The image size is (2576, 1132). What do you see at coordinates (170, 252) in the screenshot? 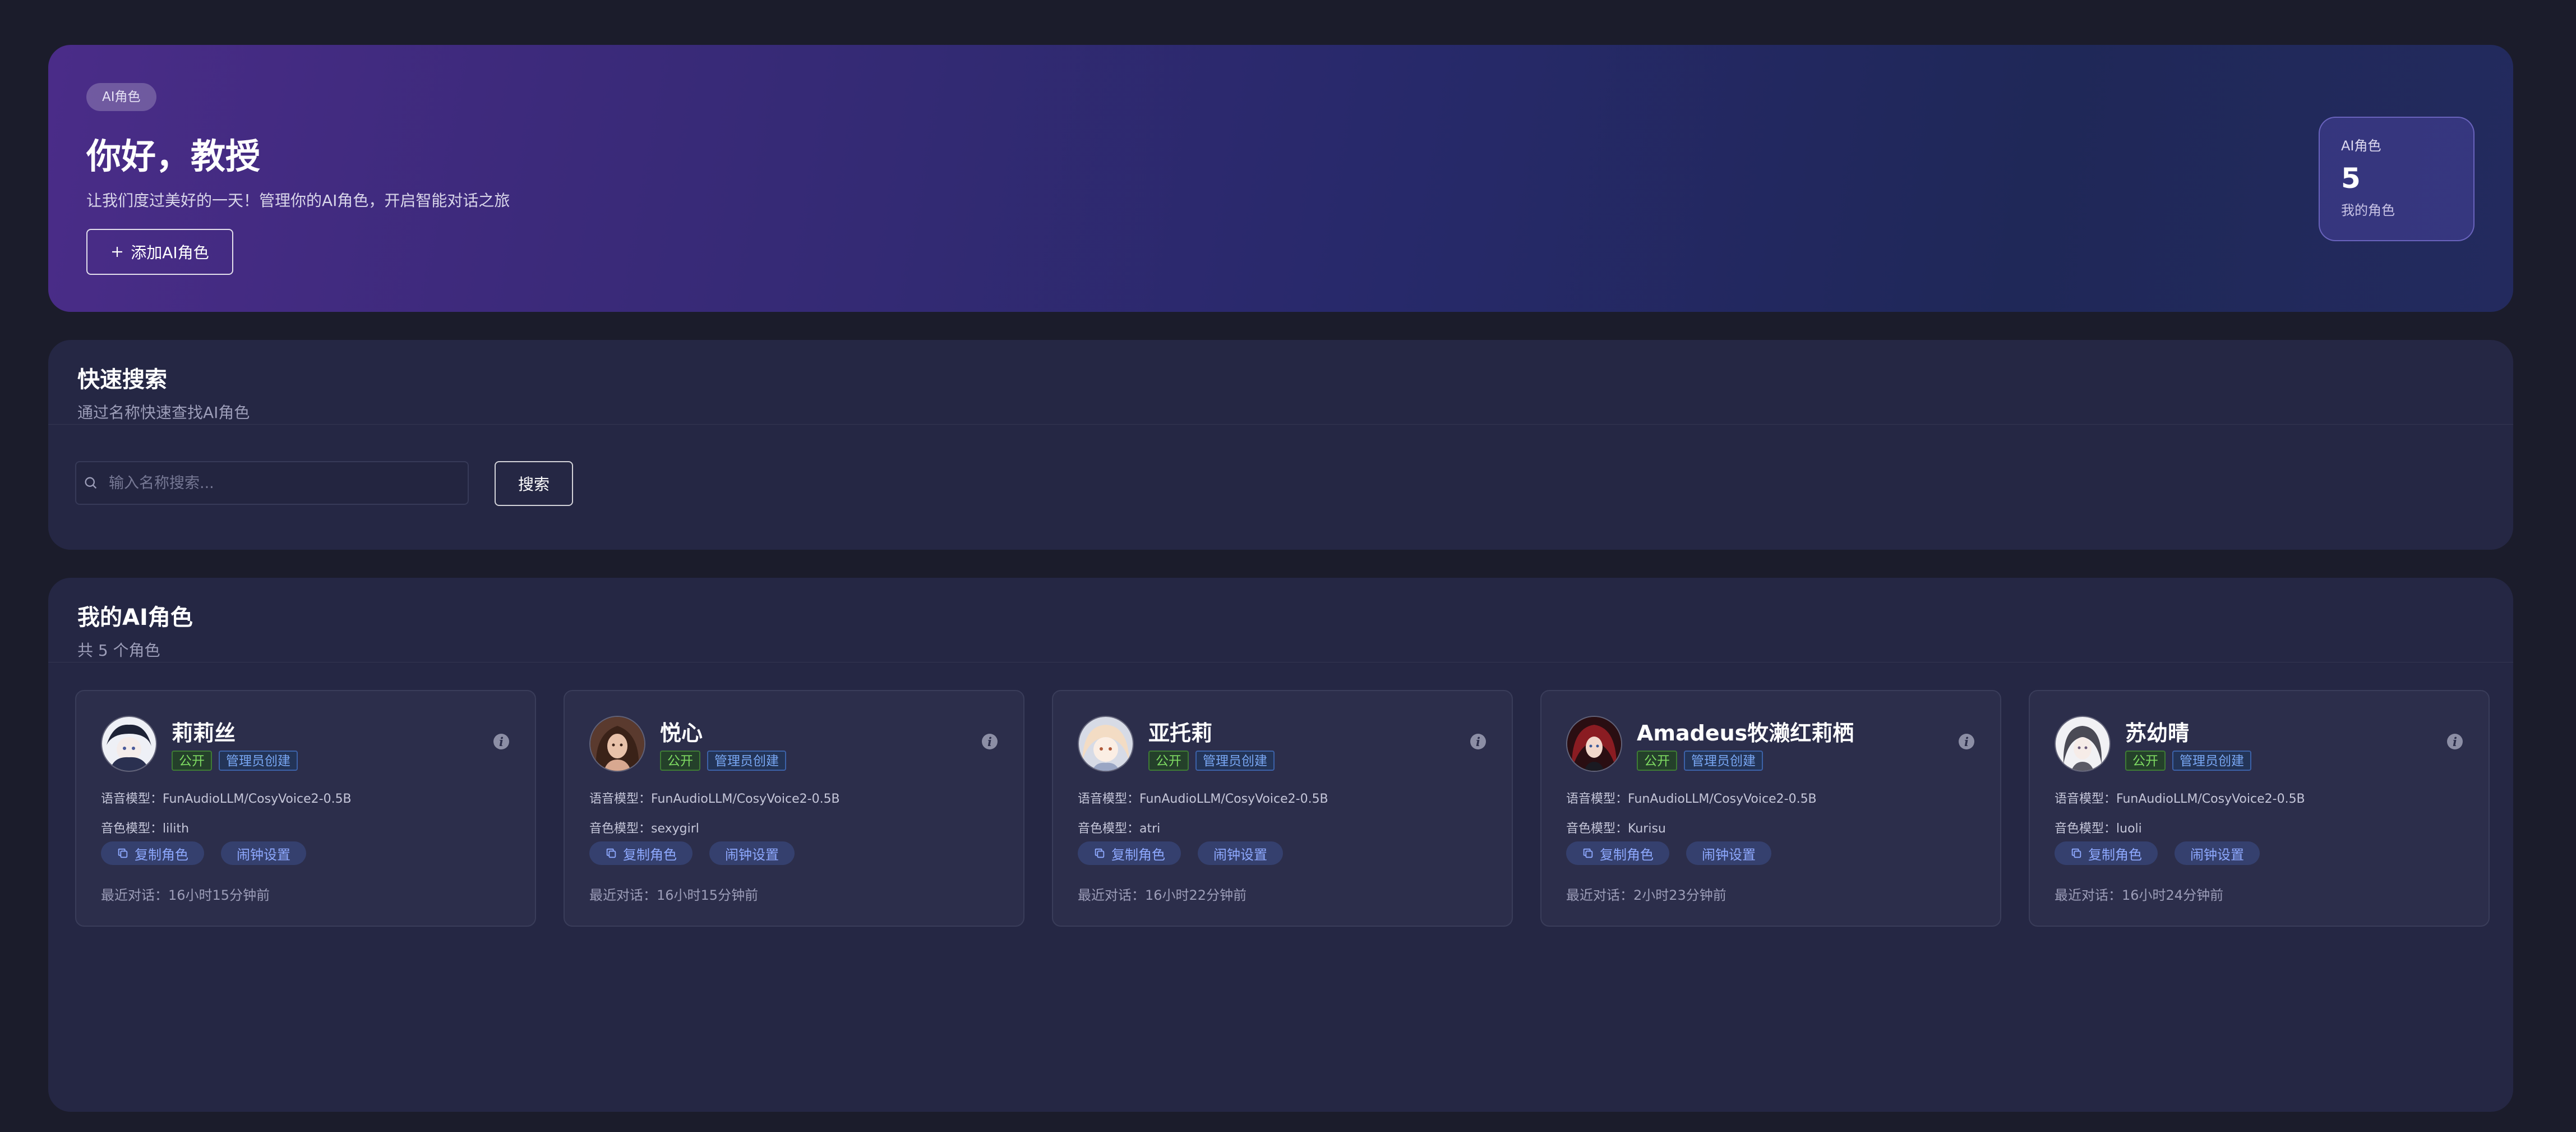
I see `add-button-label: 添加AI角色` at bounding box center [170, 252].